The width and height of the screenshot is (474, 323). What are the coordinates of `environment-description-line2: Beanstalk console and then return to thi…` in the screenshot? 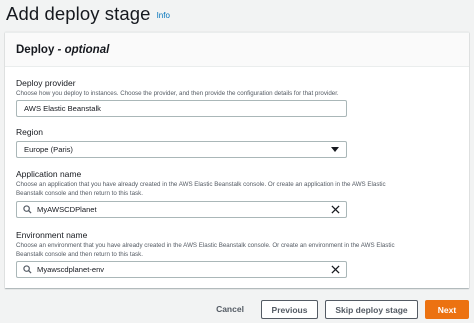 It's located at (79, 254).